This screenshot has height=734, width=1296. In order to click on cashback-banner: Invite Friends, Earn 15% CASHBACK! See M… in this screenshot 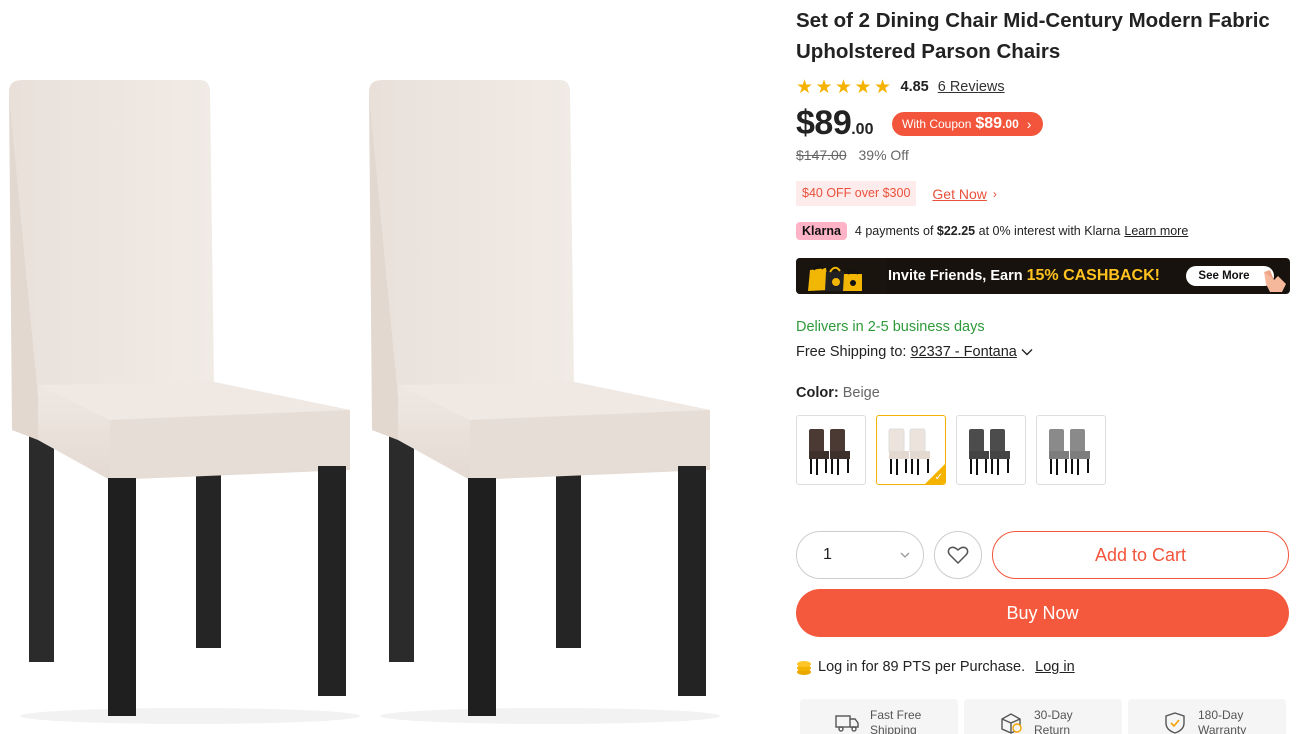, I will do `click(1043, 276)`.